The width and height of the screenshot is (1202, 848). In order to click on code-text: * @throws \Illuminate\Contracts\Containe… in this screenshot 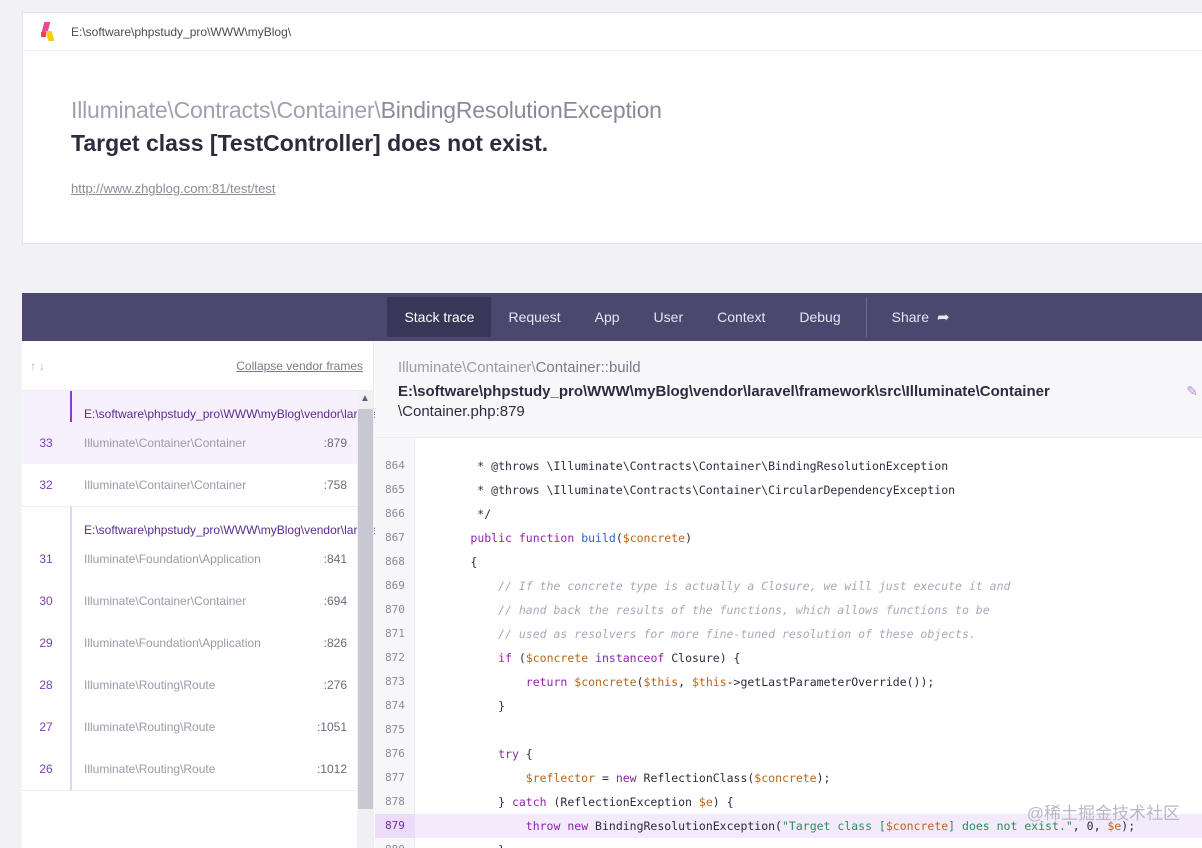, I will do `click(685, 490)`.